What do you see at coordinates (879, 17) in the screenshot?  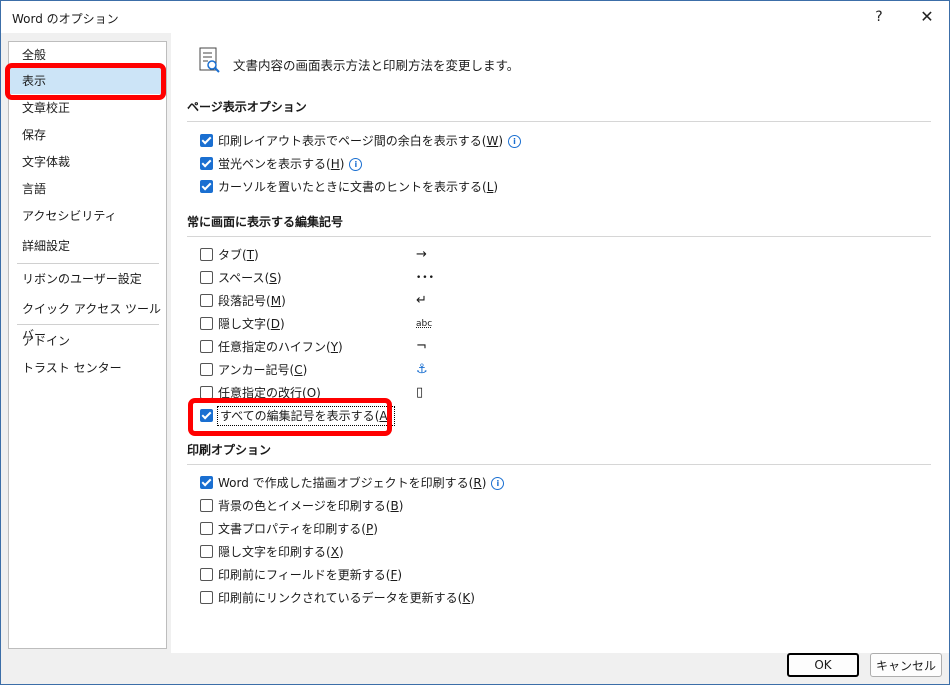 I see `help-button: ?` at bounding box center [879, 17].